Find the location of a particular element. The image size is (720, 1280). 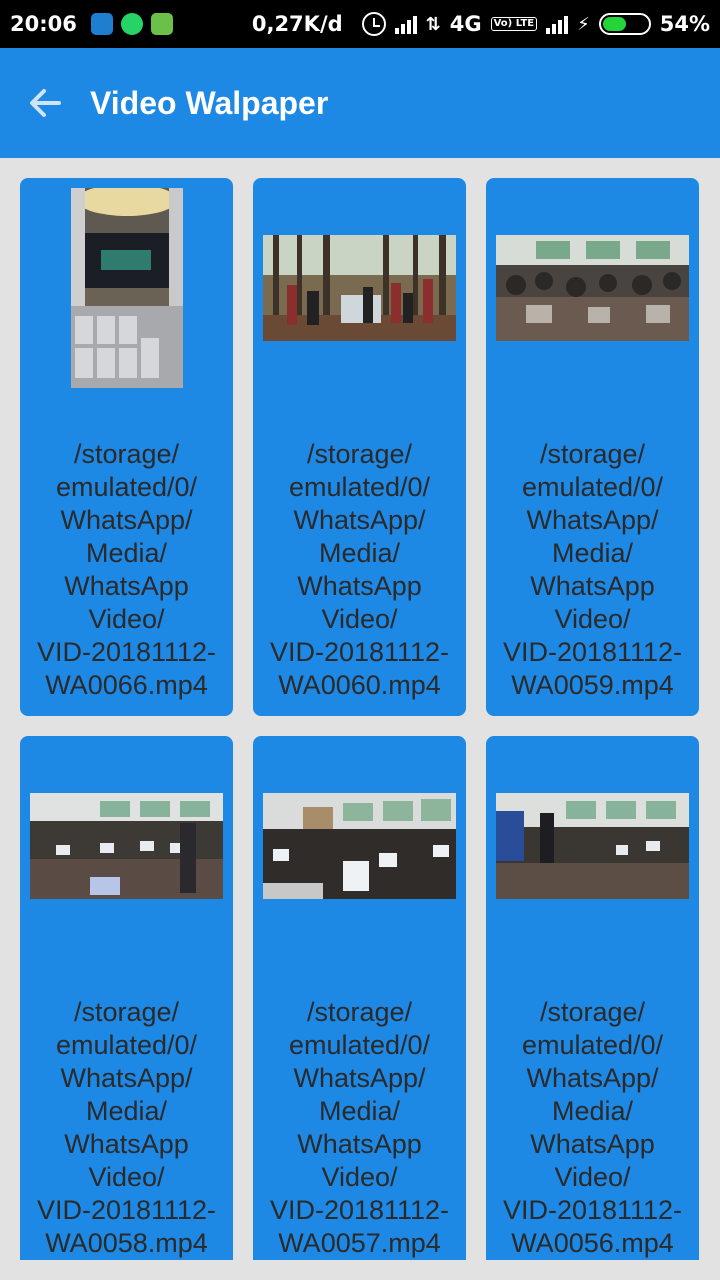

battery-percent: 54% is located at coordinates (684, 24).